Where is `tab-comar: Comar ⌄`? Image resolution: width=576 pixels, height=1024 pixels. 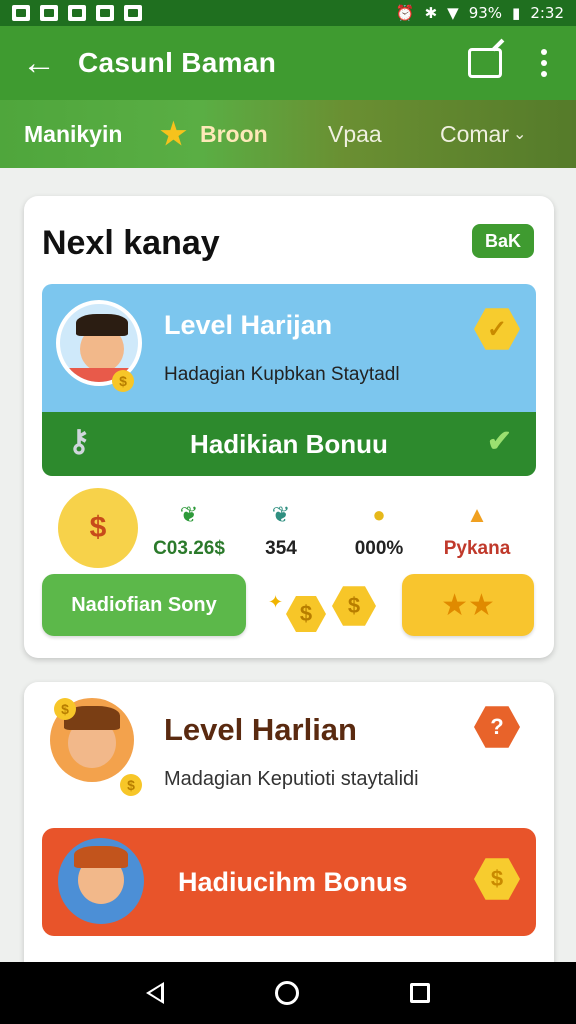
tab-comar: Comar ⌄ is located at coordinates (478, 134).